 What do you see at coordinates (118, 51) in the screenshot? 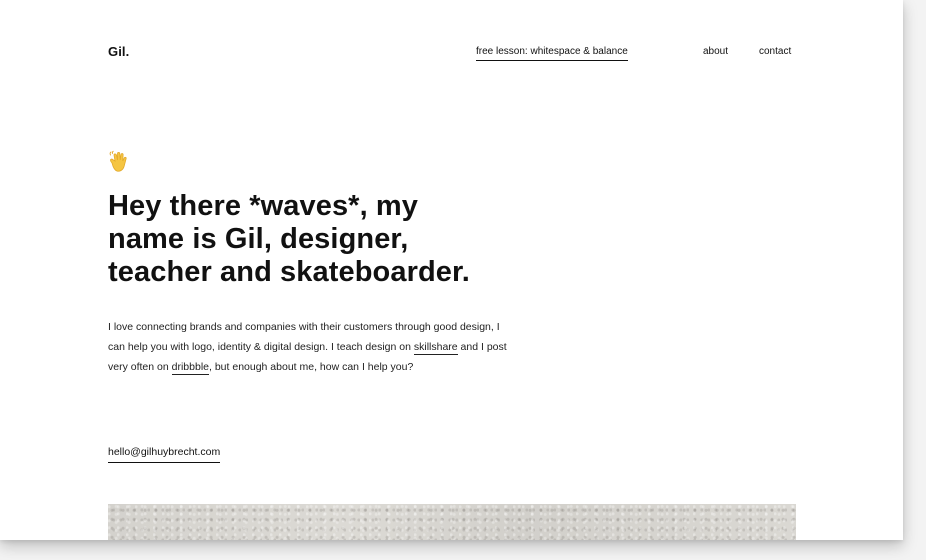
I see `brand-logo: Gil.` at bounding box center [118, 51].